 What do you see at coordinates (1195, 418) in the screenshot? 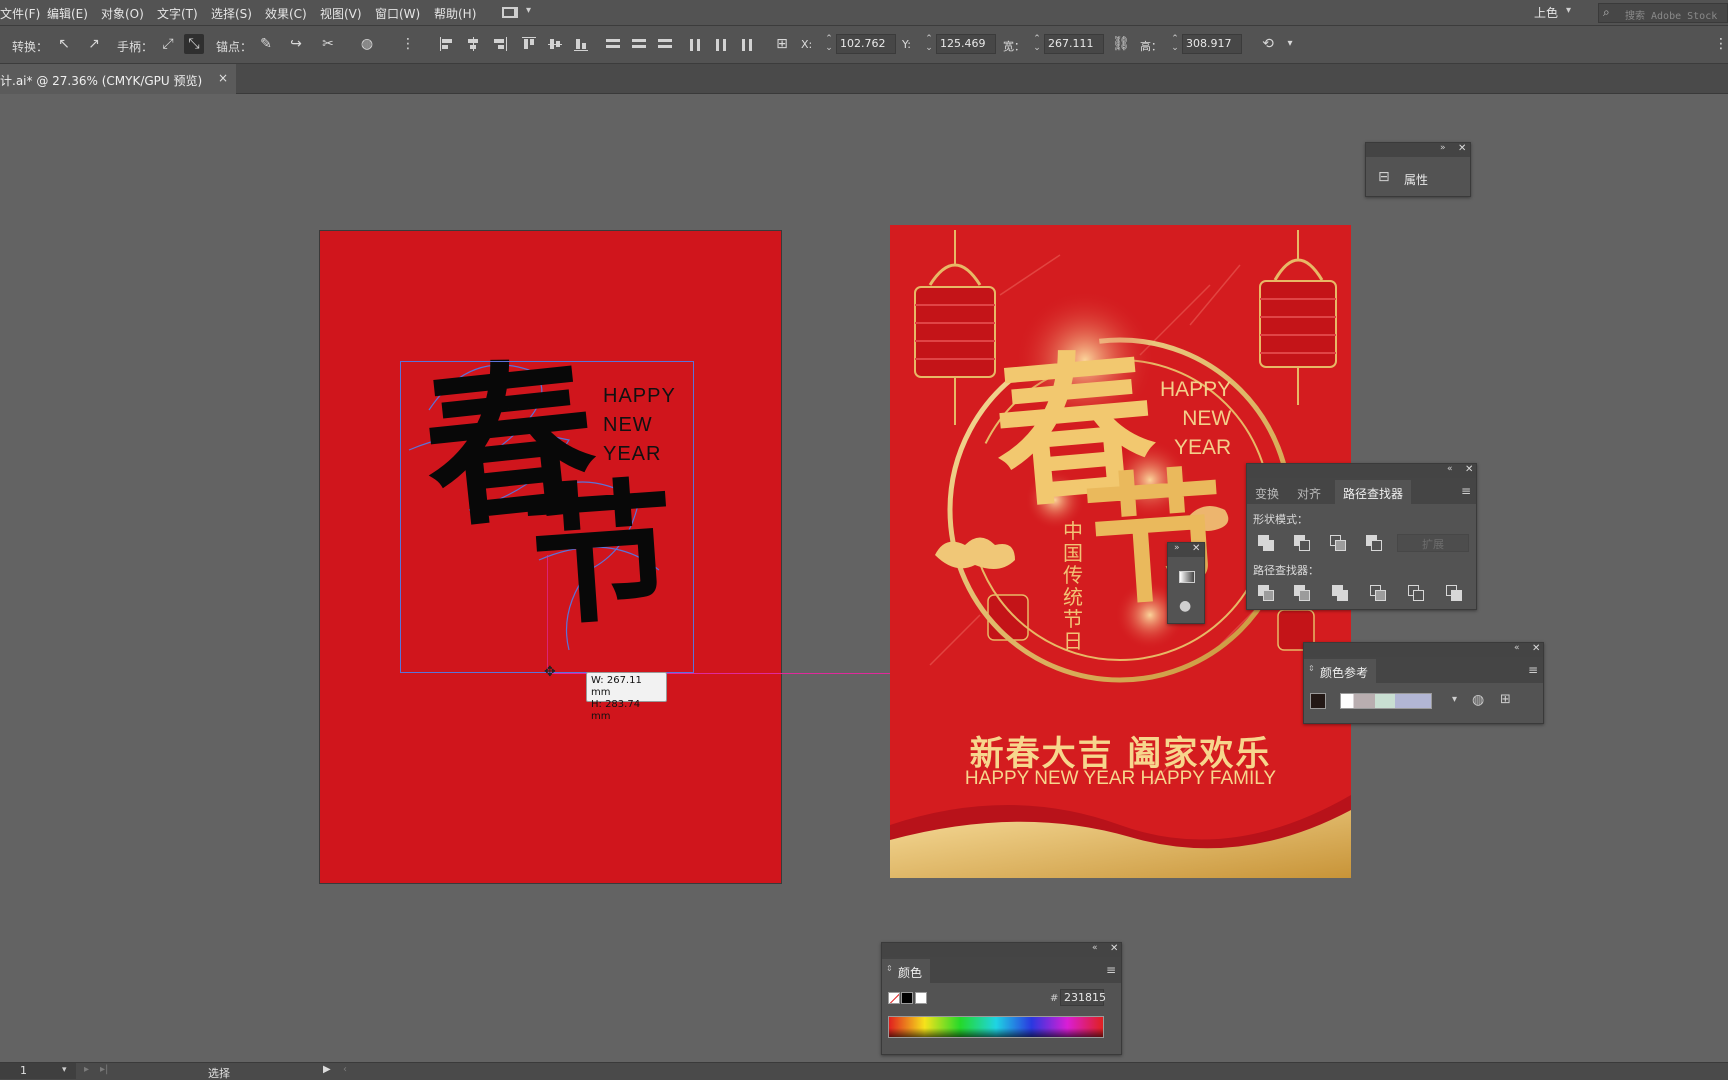
I see `poster-happy-new-year: HAPPY NEW YEAR` at bounding box center [1195, 418].